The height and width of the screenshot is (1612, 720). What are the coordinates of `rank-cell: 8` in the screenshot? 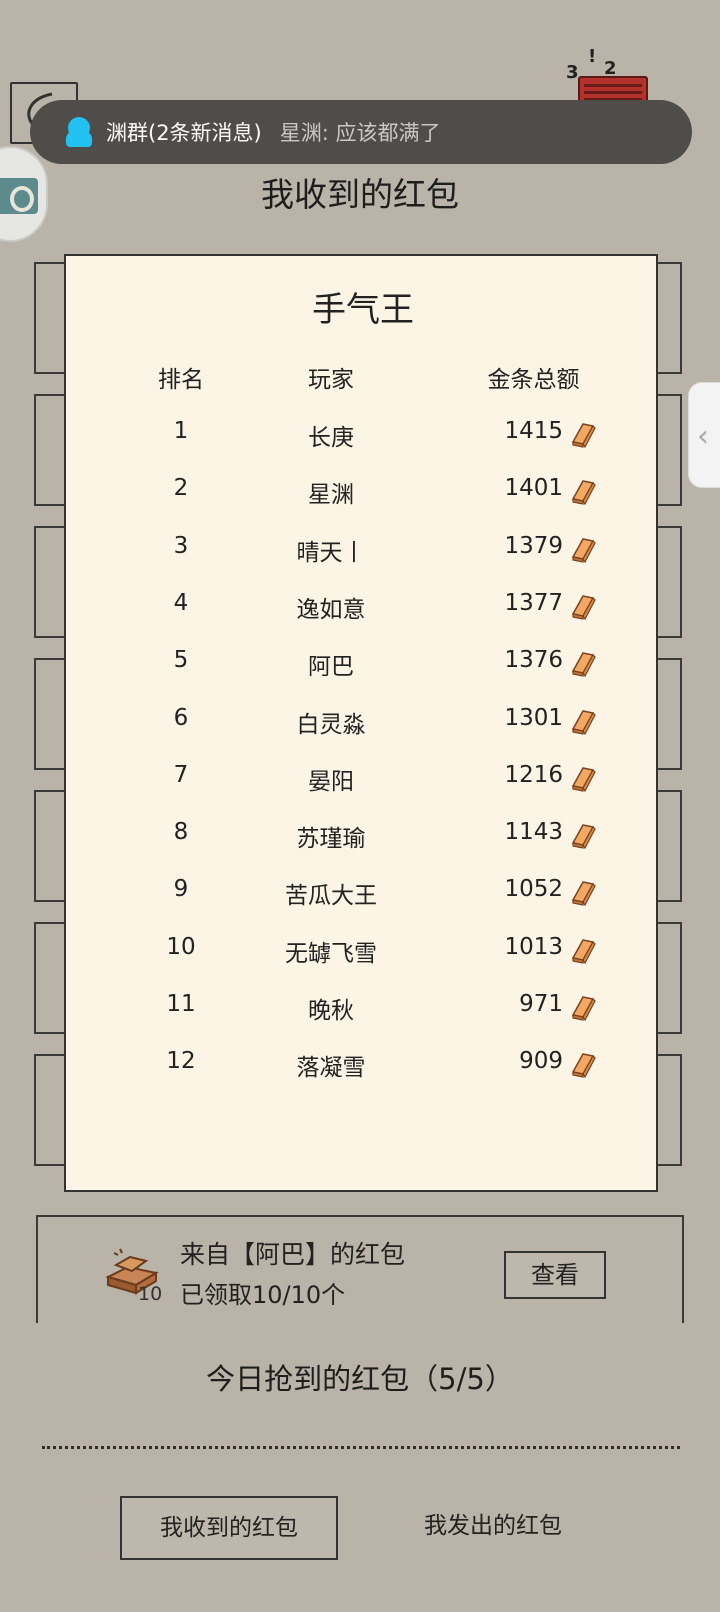 It's located at (181, 832).